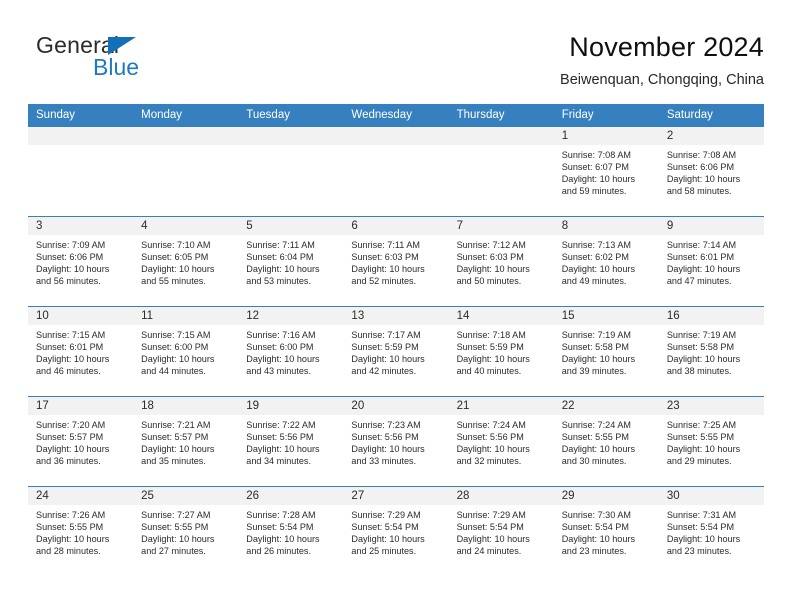 The width and height of the screenshot is (792, 612). Describe the element at coordinates (595, 437) in the screenshot. I see `day-detail-line: Sunset: 5:55 PM` at that location.